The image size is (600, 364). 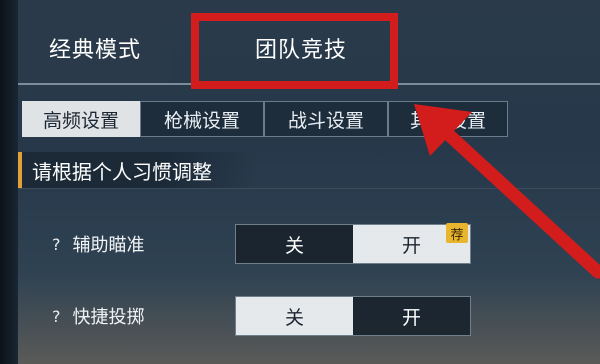 I want to click on red-arrow-icon, so click(x=507, y=191).